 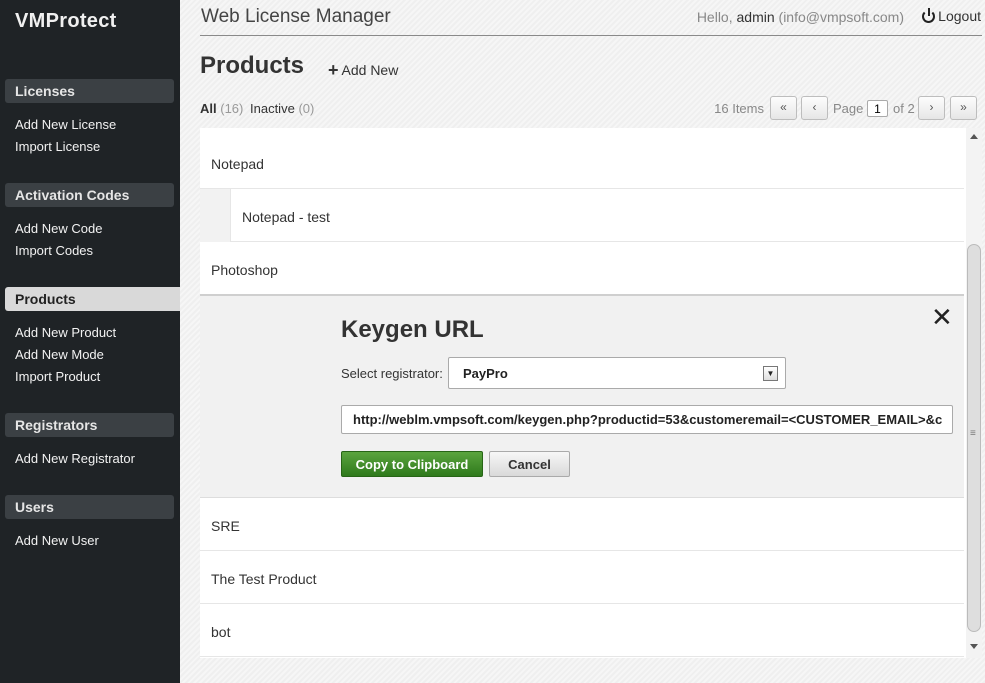 I want to click on product-name: SRE, so click(x=225, y=526).